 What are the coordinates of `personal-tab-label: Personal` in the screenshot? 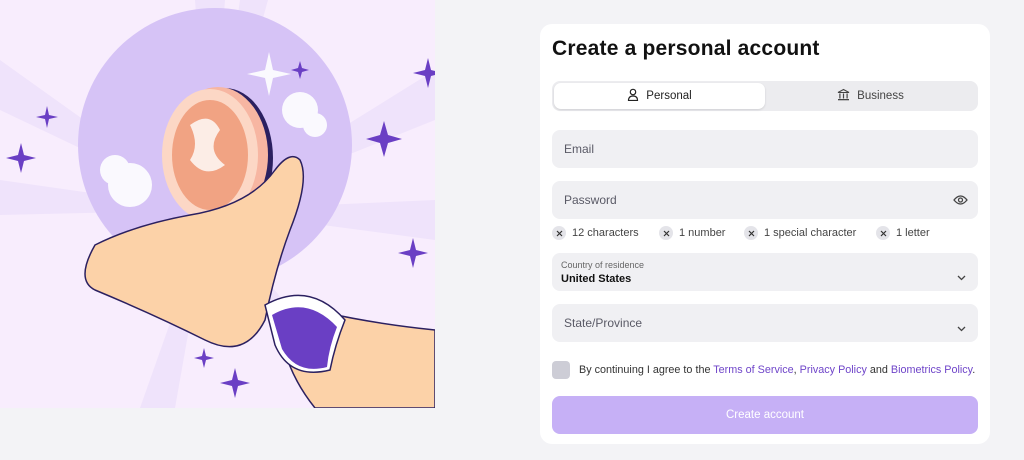 It's located at (669, 96).